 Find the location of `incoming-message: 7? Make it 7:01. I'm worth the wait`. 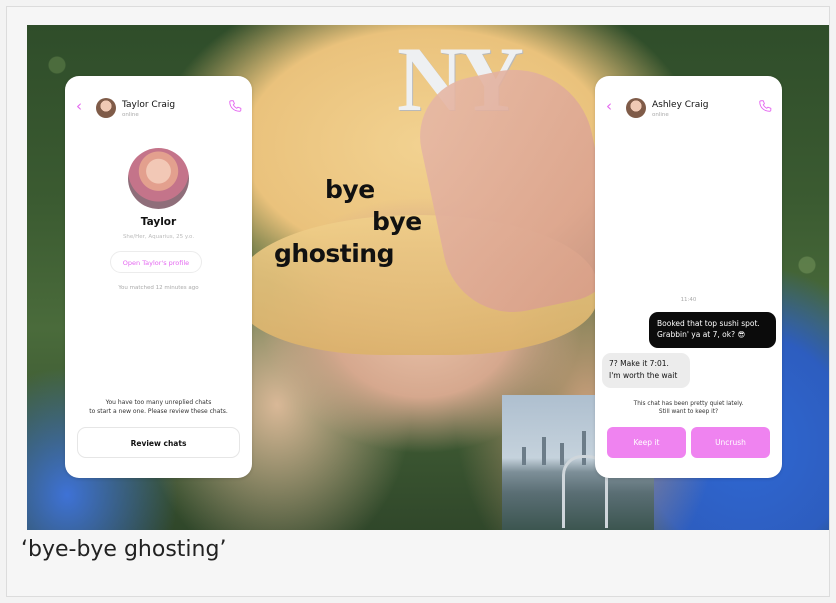

incoming-message: 7? Make it 7:01. I'm worth the wait is located at coordinates (646, 370).